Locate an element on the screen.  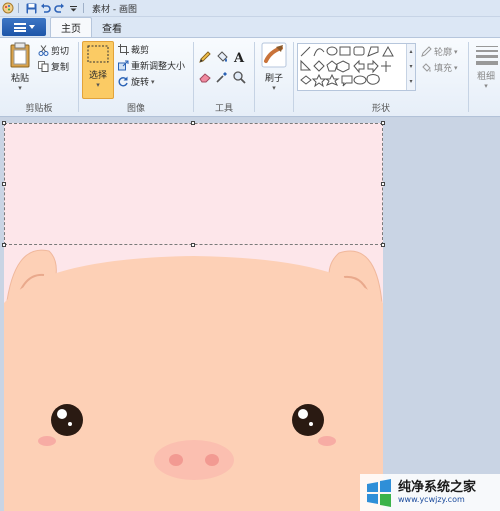
save-icon is located at coordinates (31, 8).